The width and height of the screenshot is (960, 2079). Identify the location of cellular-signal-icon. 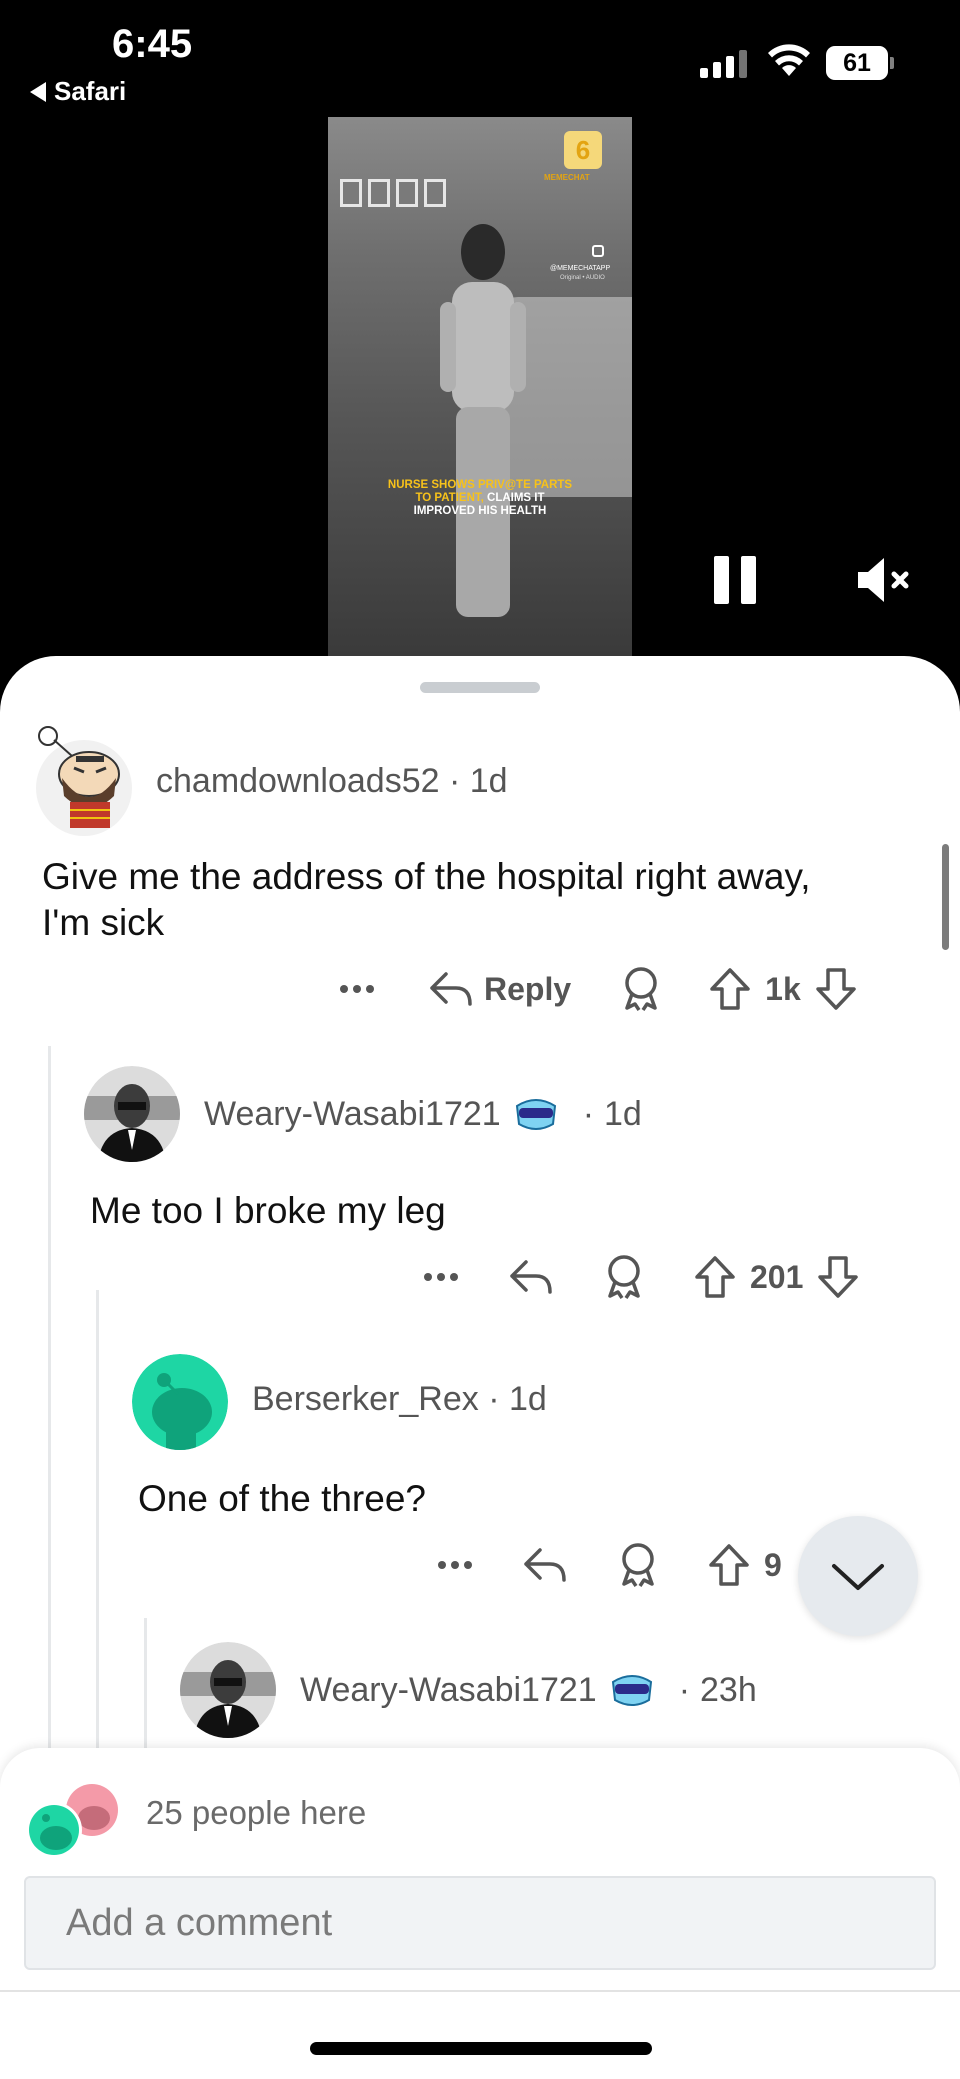
(723, 63).